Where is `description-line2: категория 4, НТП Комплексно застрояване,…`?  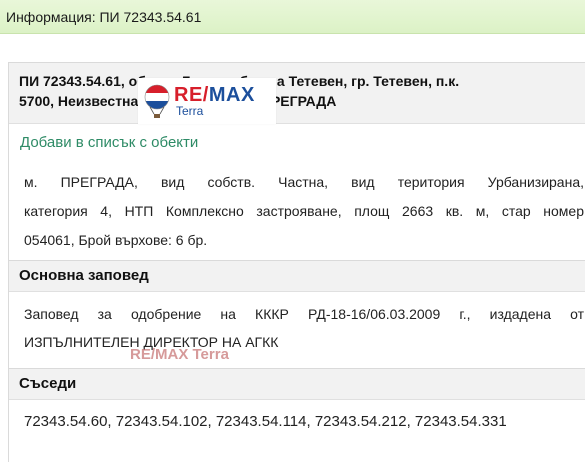 description-line2: категория 4, НТП Комплексно застрояване,… is located at coordinates (304, 211).